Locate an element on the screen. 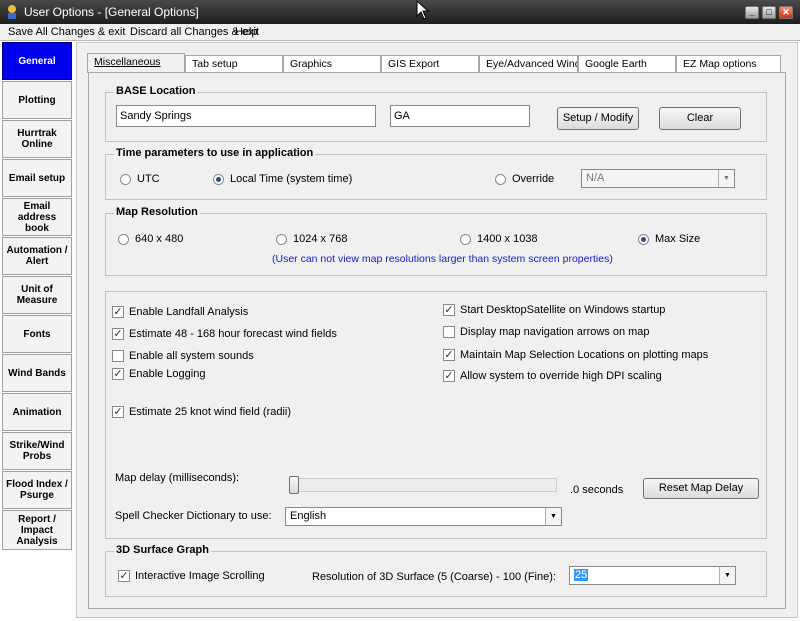 The width and height of the screenshot is (800, 621). sidebar-item-email-setup: Email setup is located at coordinates (37, 178).